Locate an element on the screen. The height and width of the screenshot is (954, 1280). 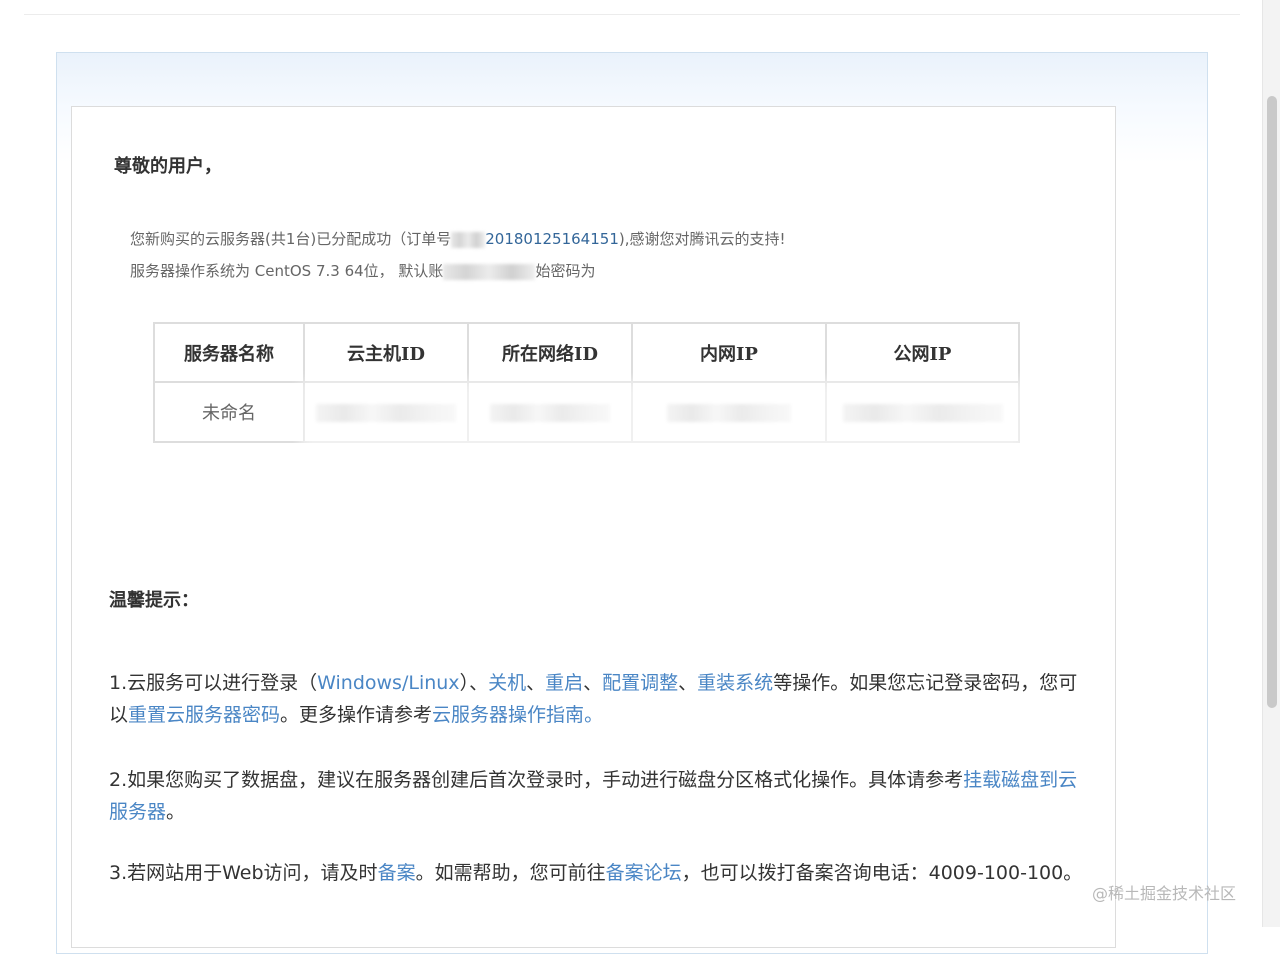
shutdown-link: 关机 is located at coordinates (507, 683).